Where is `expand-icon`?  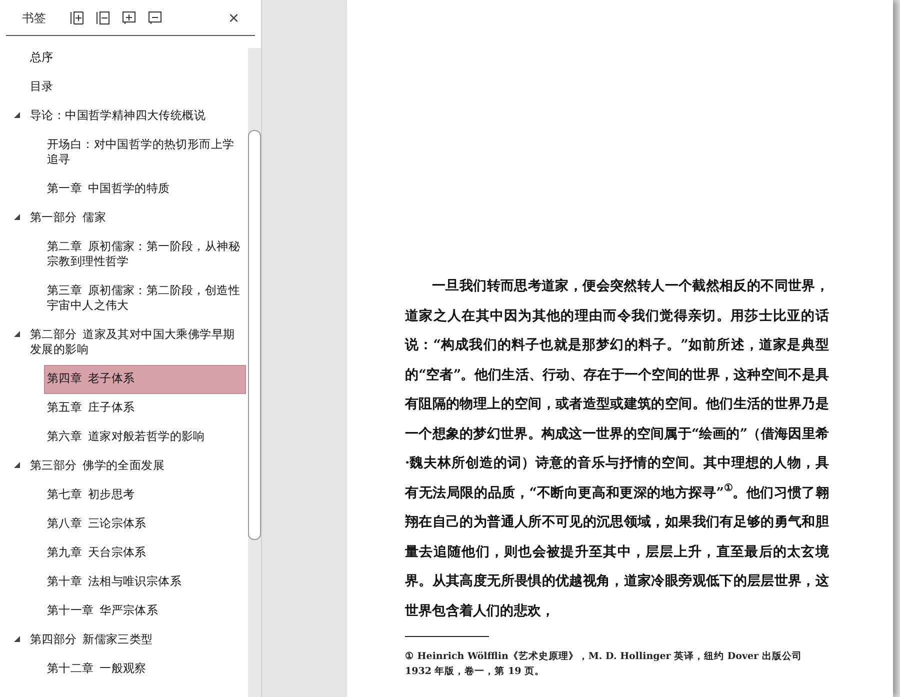
expand-icon is located at coordinates (129, 17).